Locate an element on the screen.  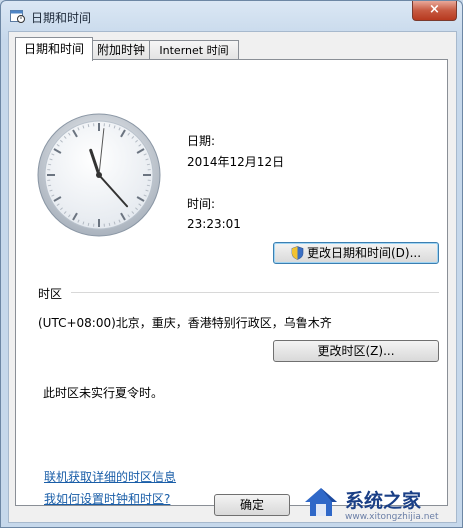
tab-date-time: 日期和时间 is located at coordinates (54, 49).